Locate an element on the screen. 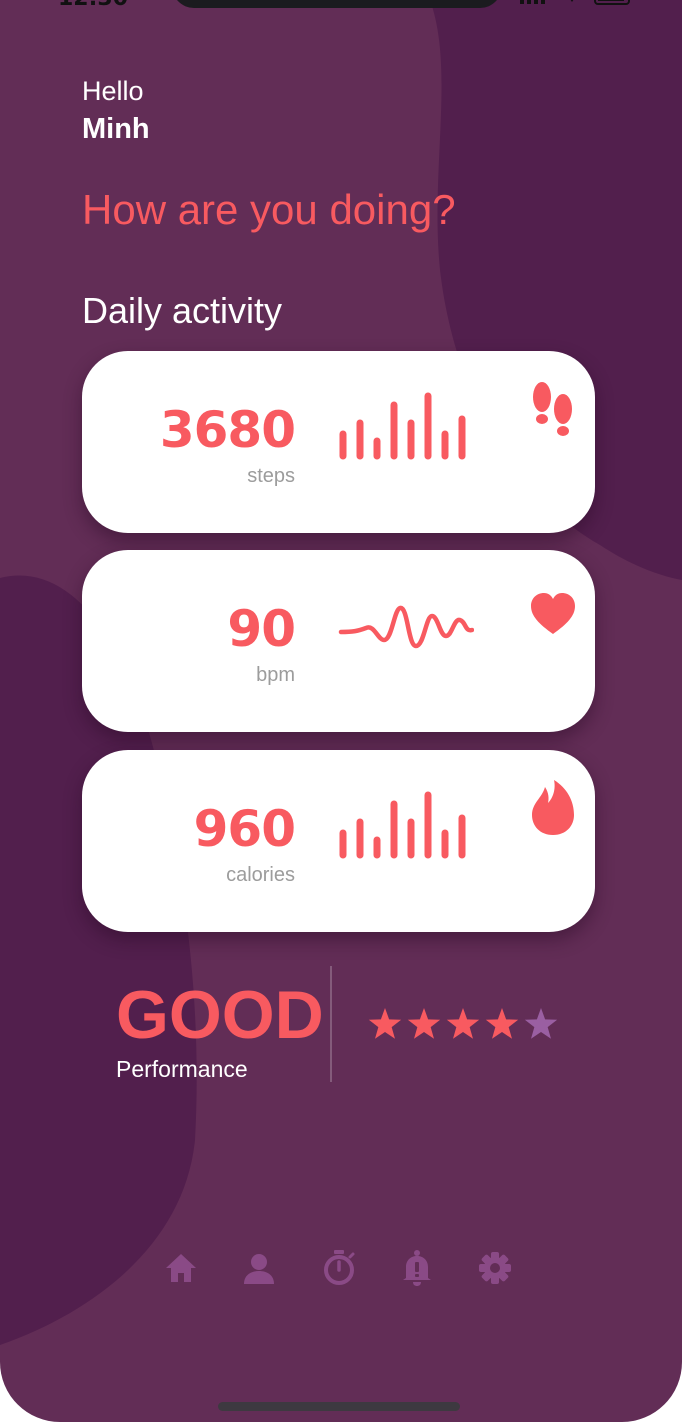  bpm-value: 90 is located at coordinates (261, 629).